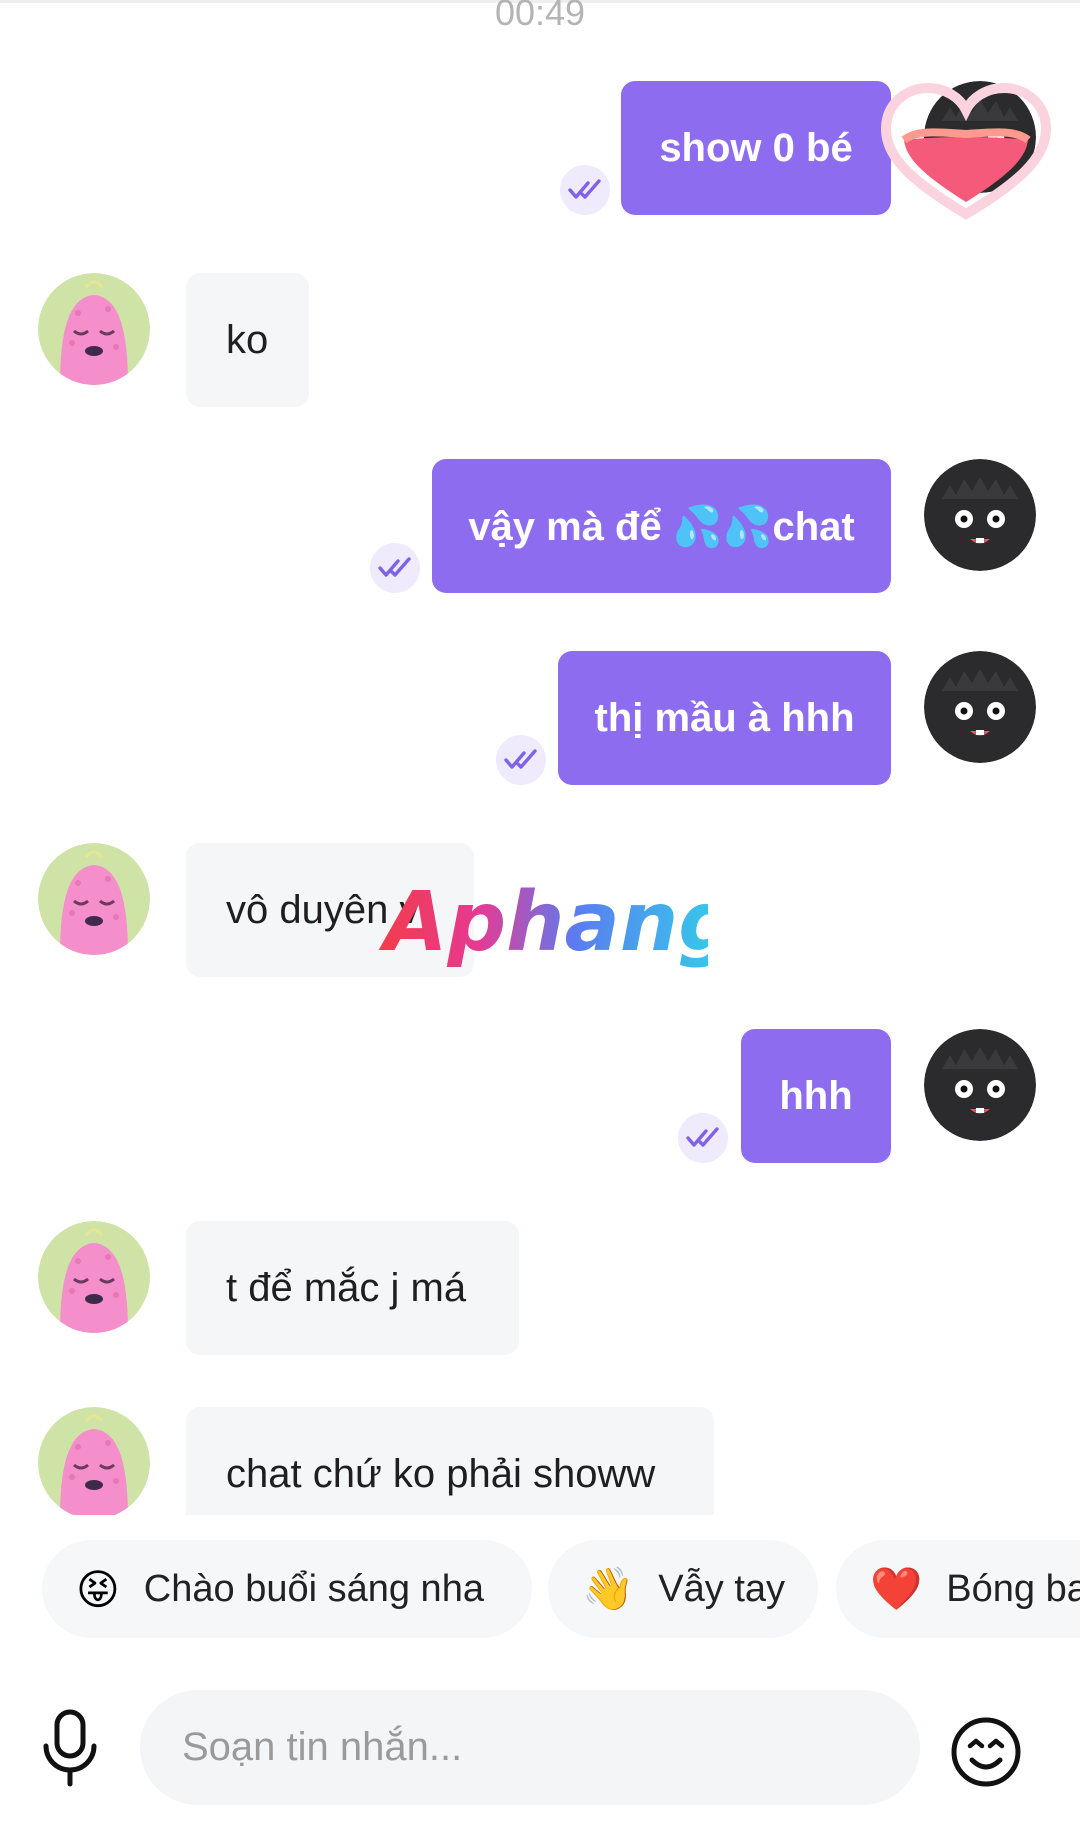  I want to click on red-heart-icon: ❤️, so click(896, 1588).